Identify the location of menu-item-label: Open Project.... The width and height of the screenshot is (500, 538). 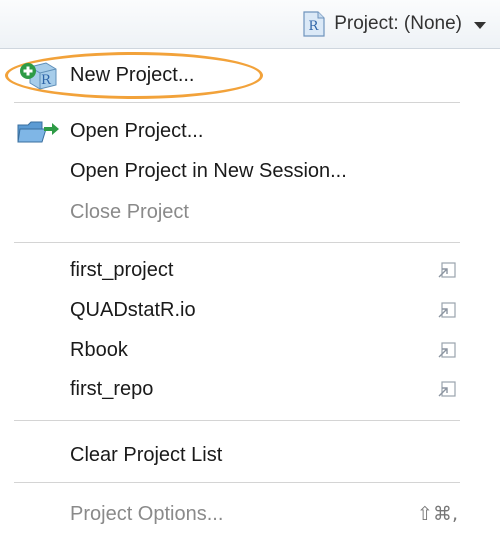
(137, 130).